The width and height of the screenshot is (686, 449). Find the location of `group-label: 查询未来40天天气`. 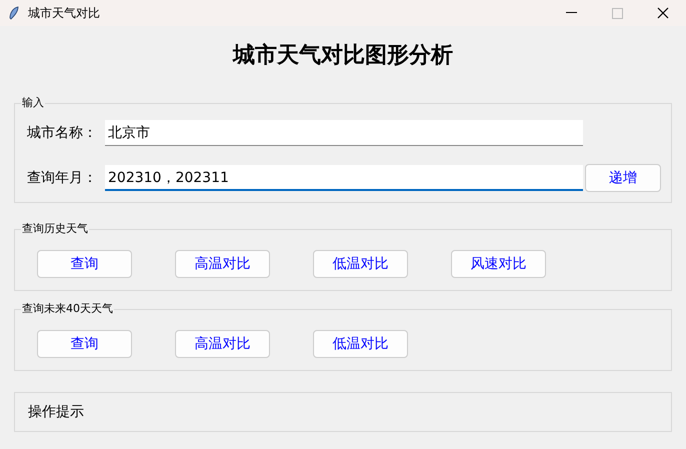

group-label: 查询未来40天天气 is located at coordinates (67, 309).